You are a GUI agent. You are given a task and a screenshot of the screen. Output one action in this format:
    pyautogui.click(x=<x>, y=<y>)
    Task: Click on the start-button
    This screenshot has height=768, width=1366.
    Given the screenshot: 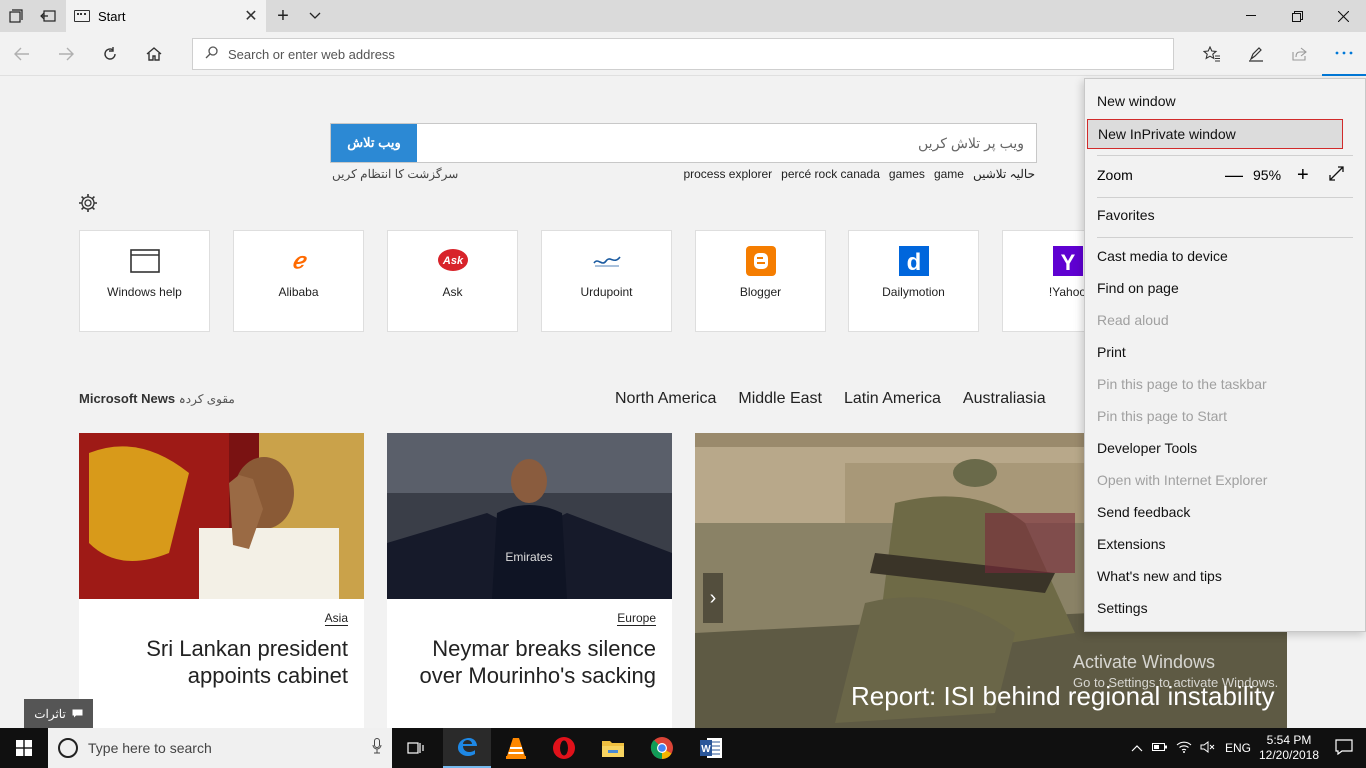 What is the action you would take?
    pyautogui.click(x=24, y=748)
    